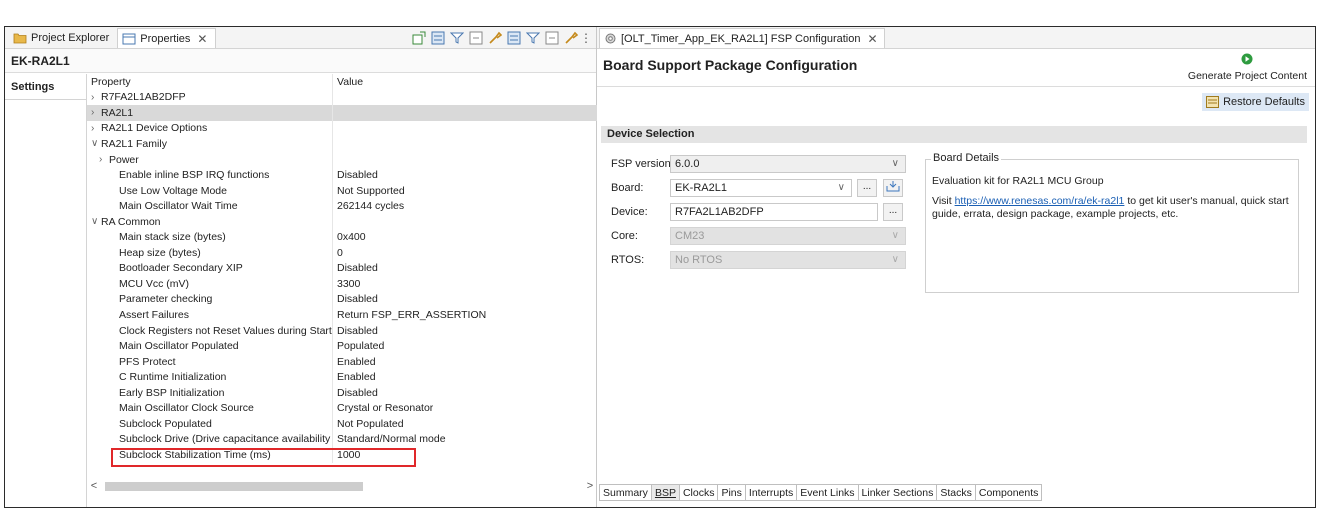 The image size is (1320, 512). I want to click on property-row: Heap size (bytes) 0, so click(342, 253).